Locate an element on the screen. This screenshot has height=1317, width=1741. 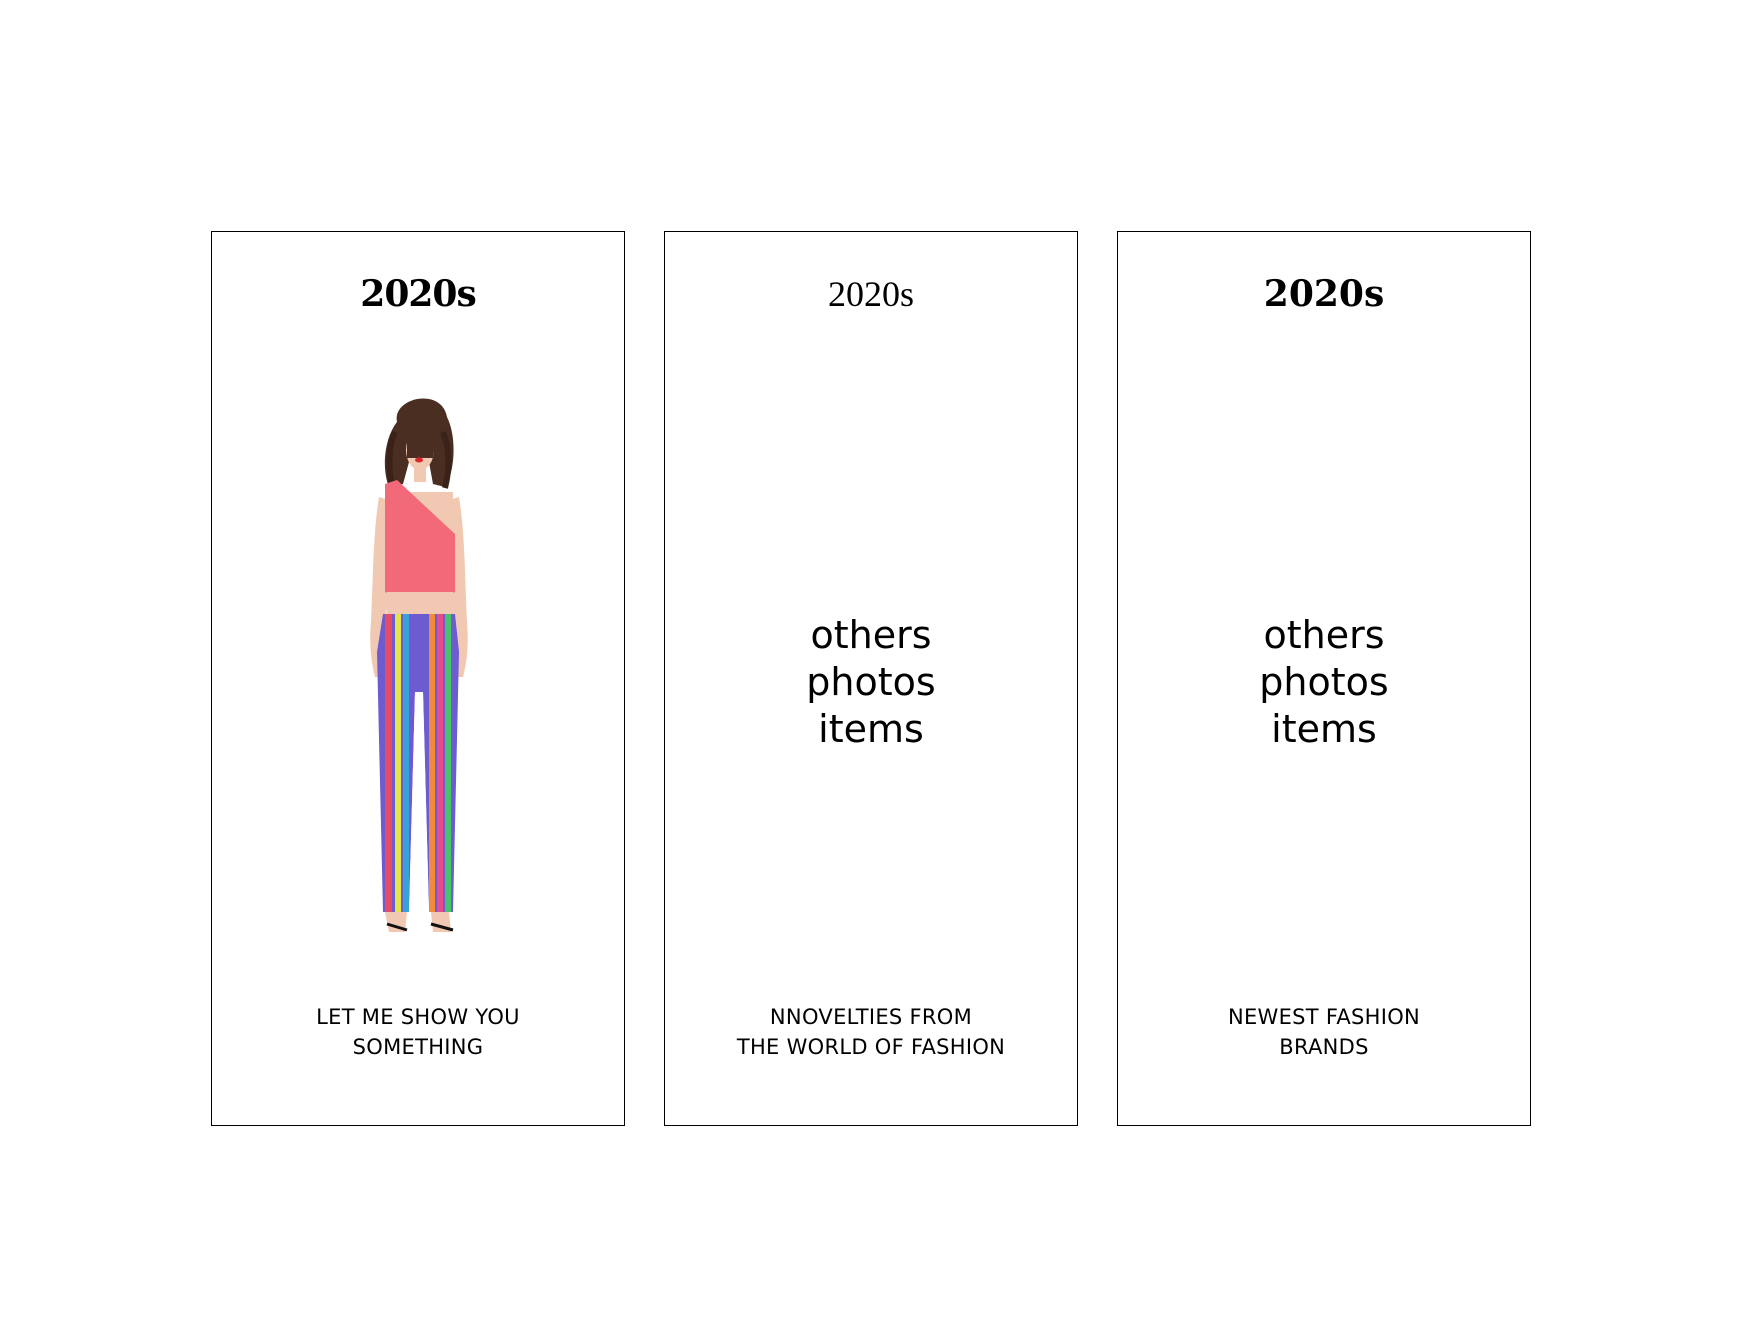
card-caption: LET ME SHOW YOU SOMETHING is located at coordinates (418, 1032).